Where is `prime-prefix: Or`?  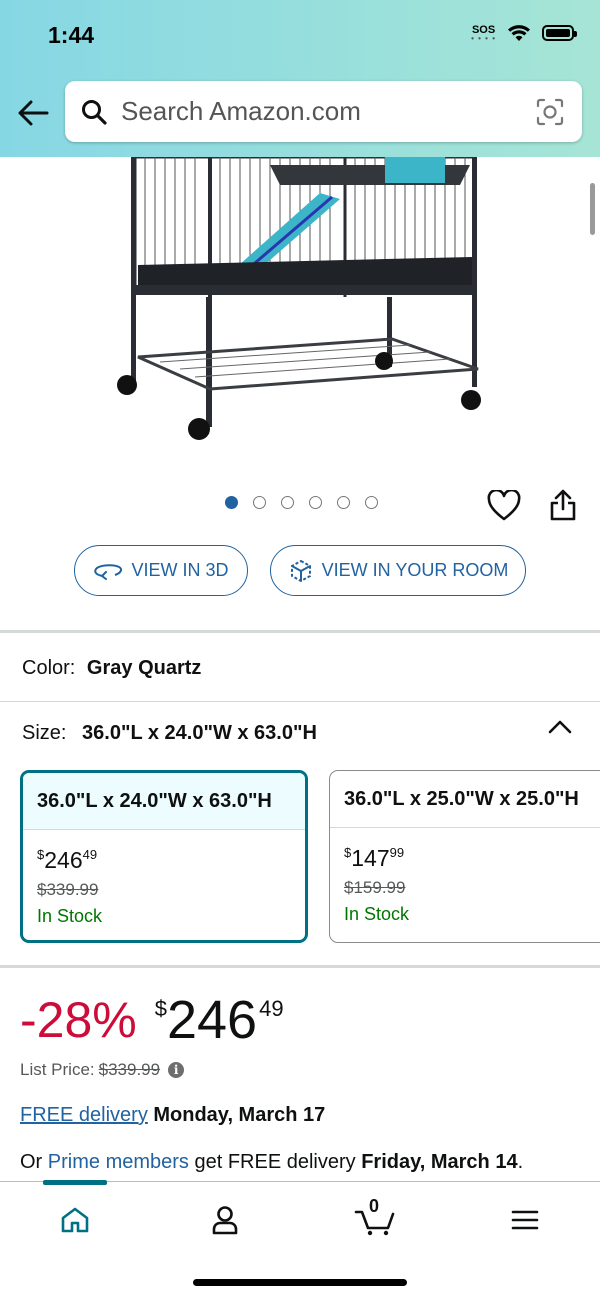
prime-prefix: Or is located at coordinates (31, 1162).